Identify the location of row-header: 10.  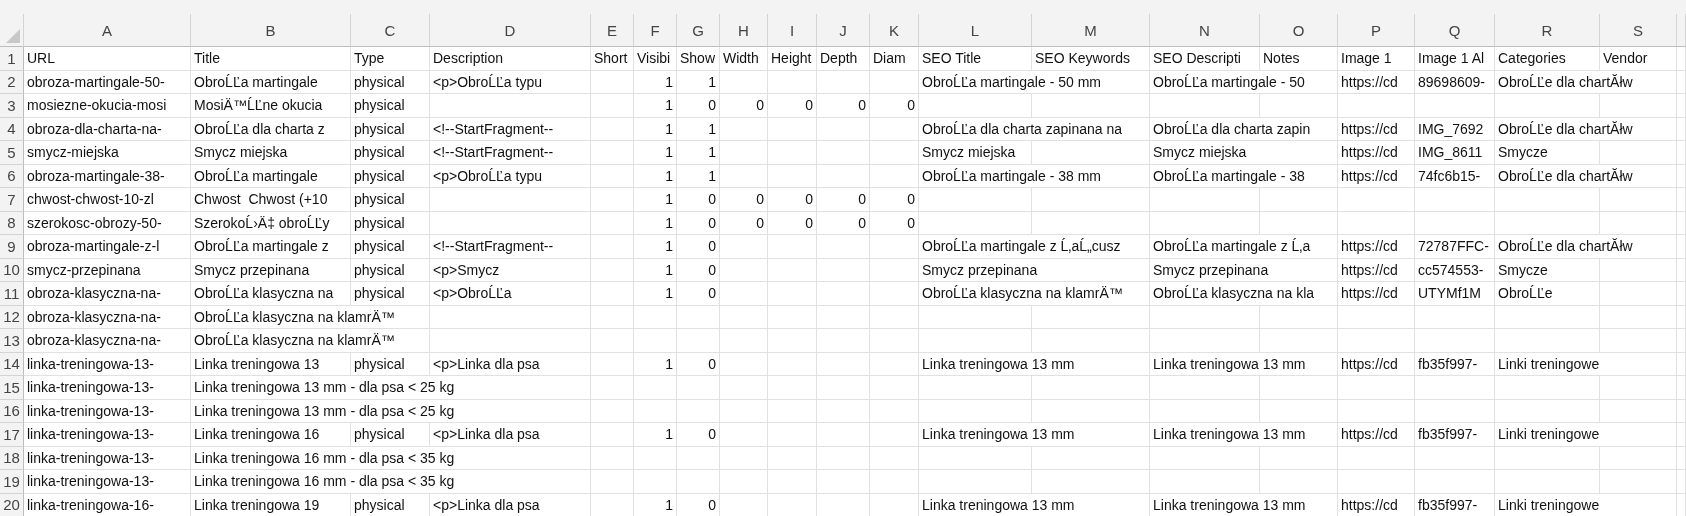
(12, 270).